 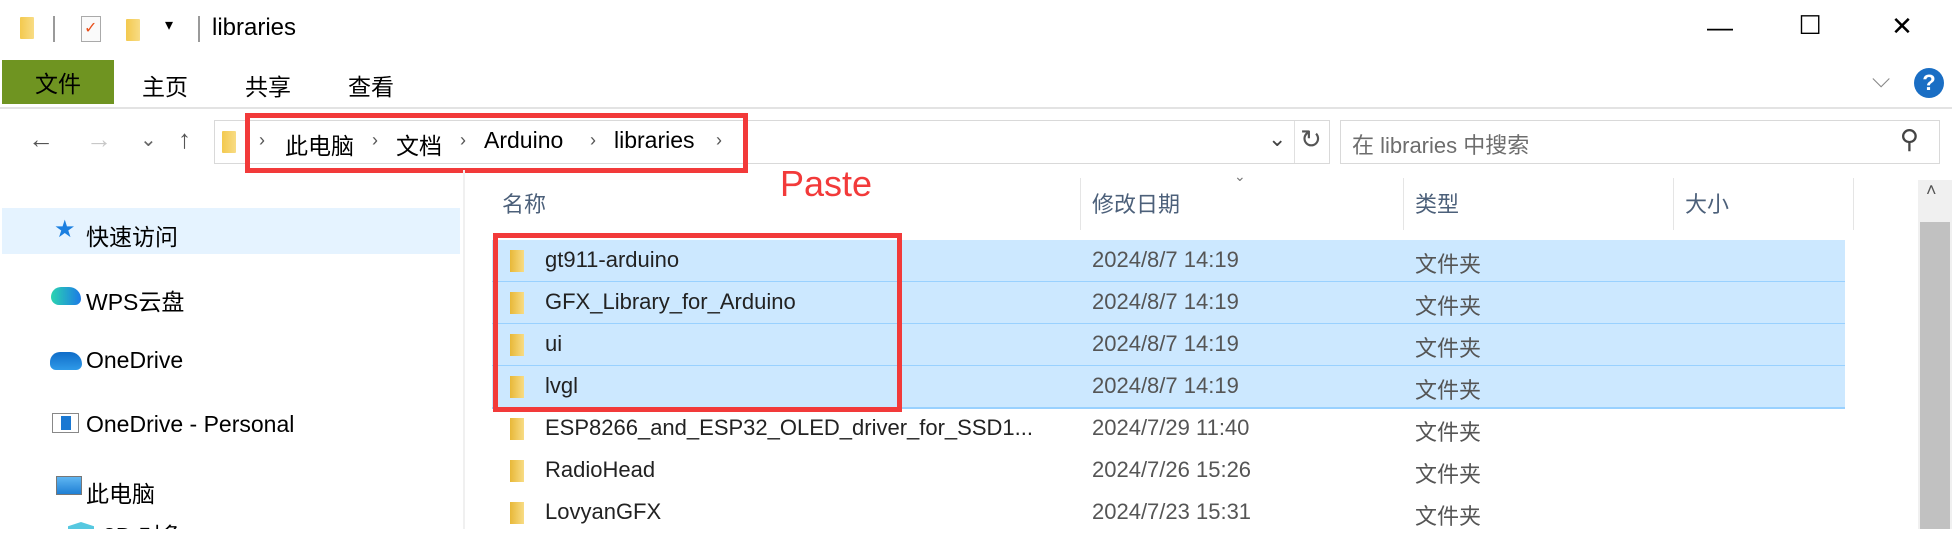 What do you see at coordinates (66, 296) in the screenshot?
I see `wps-cloud-icon` at bounding box center [66, 296].